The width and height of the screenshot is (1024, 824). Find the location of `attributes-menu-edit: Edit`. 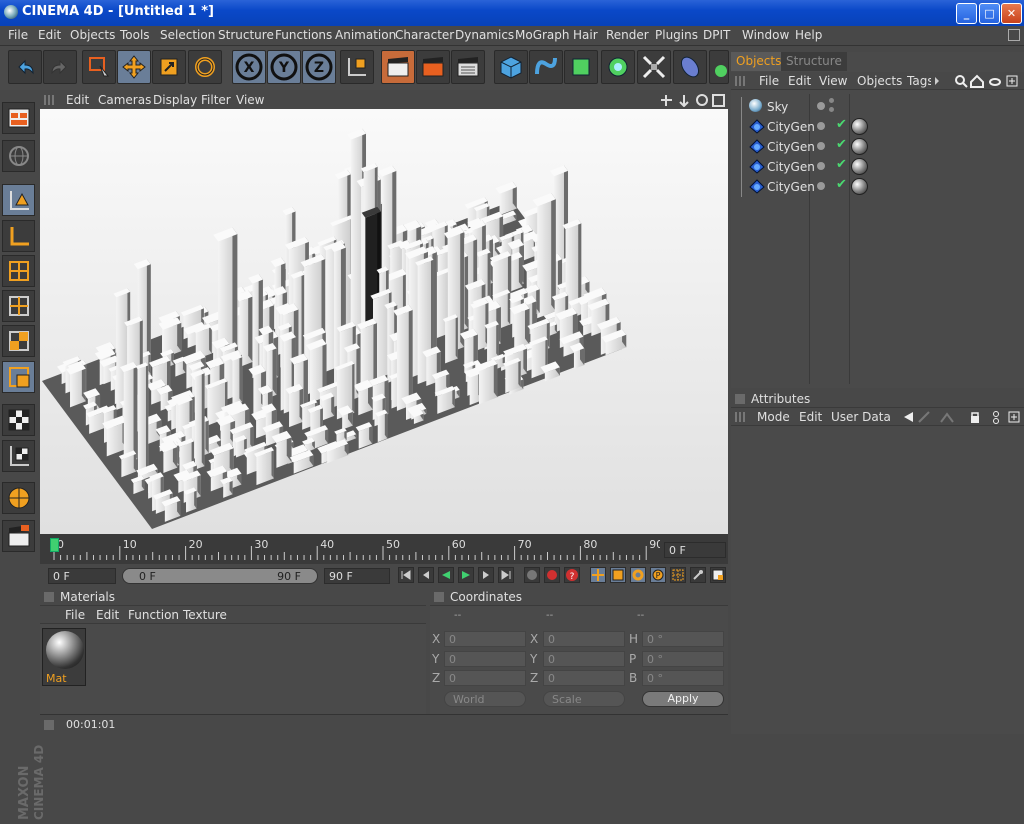

attributes-menu-edit: Edit is located at coordinates (810, 417).